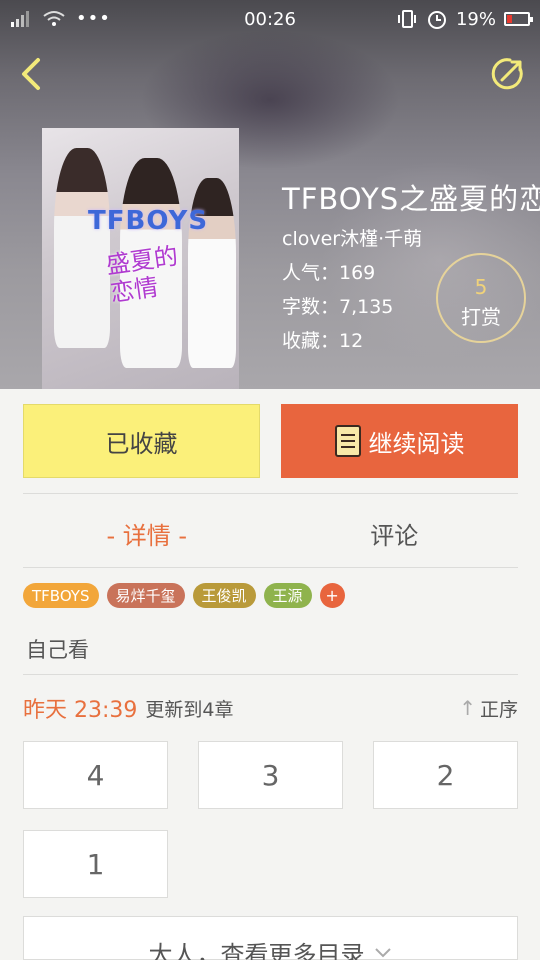  What do you see at coordinates (508, 74) in the screenshot?
I see `share-icon` at bounding box center [508, 74].